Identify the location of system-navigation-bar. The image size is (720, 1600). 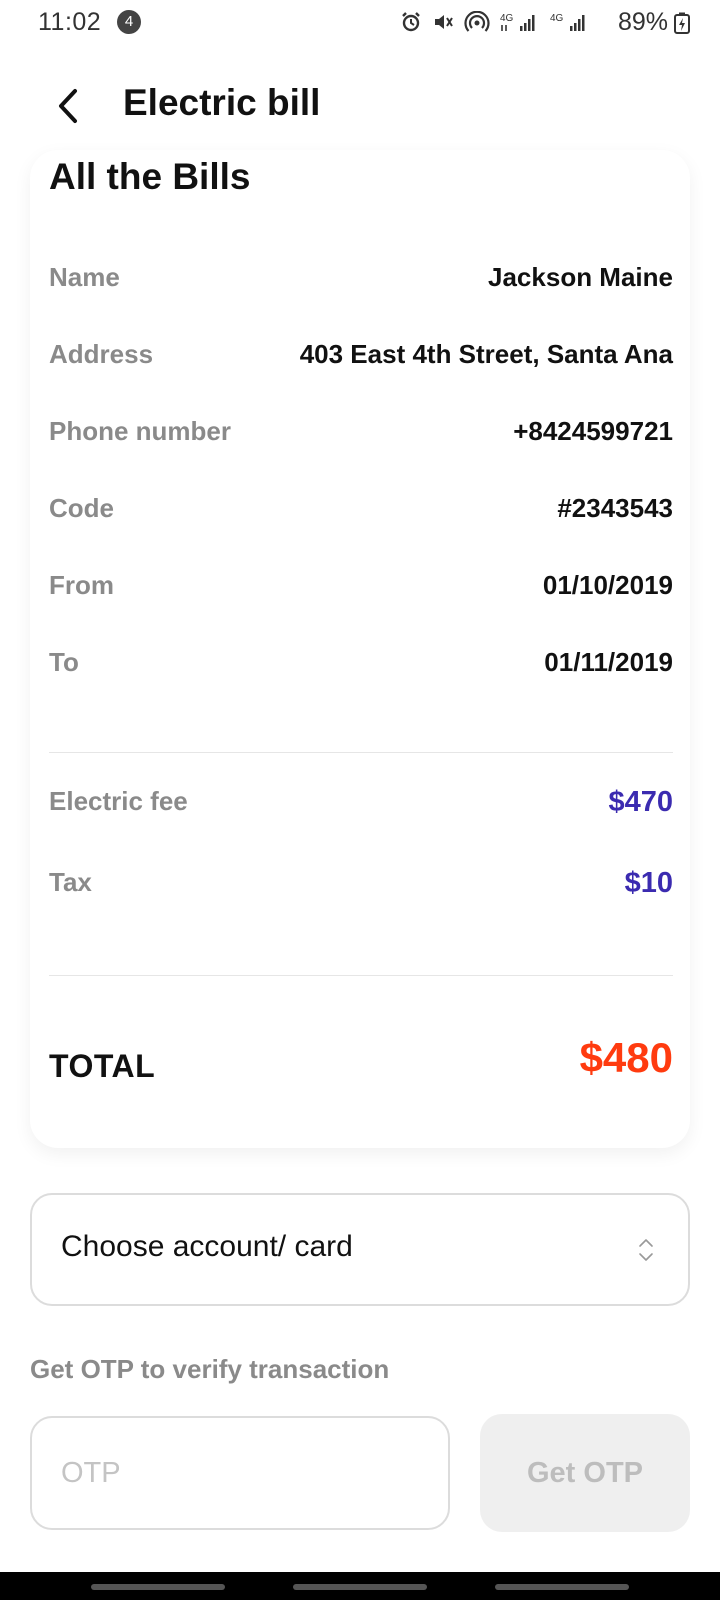
(360, 1586).